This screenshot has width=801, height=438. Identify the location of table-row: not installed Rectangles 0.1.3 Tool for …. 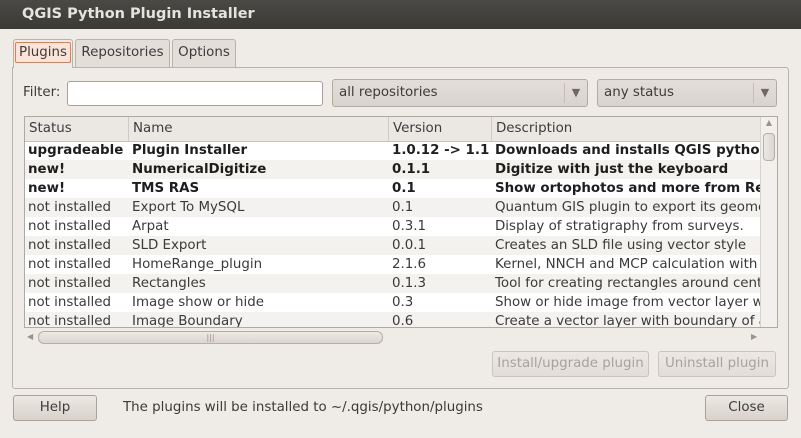
(393, 283).